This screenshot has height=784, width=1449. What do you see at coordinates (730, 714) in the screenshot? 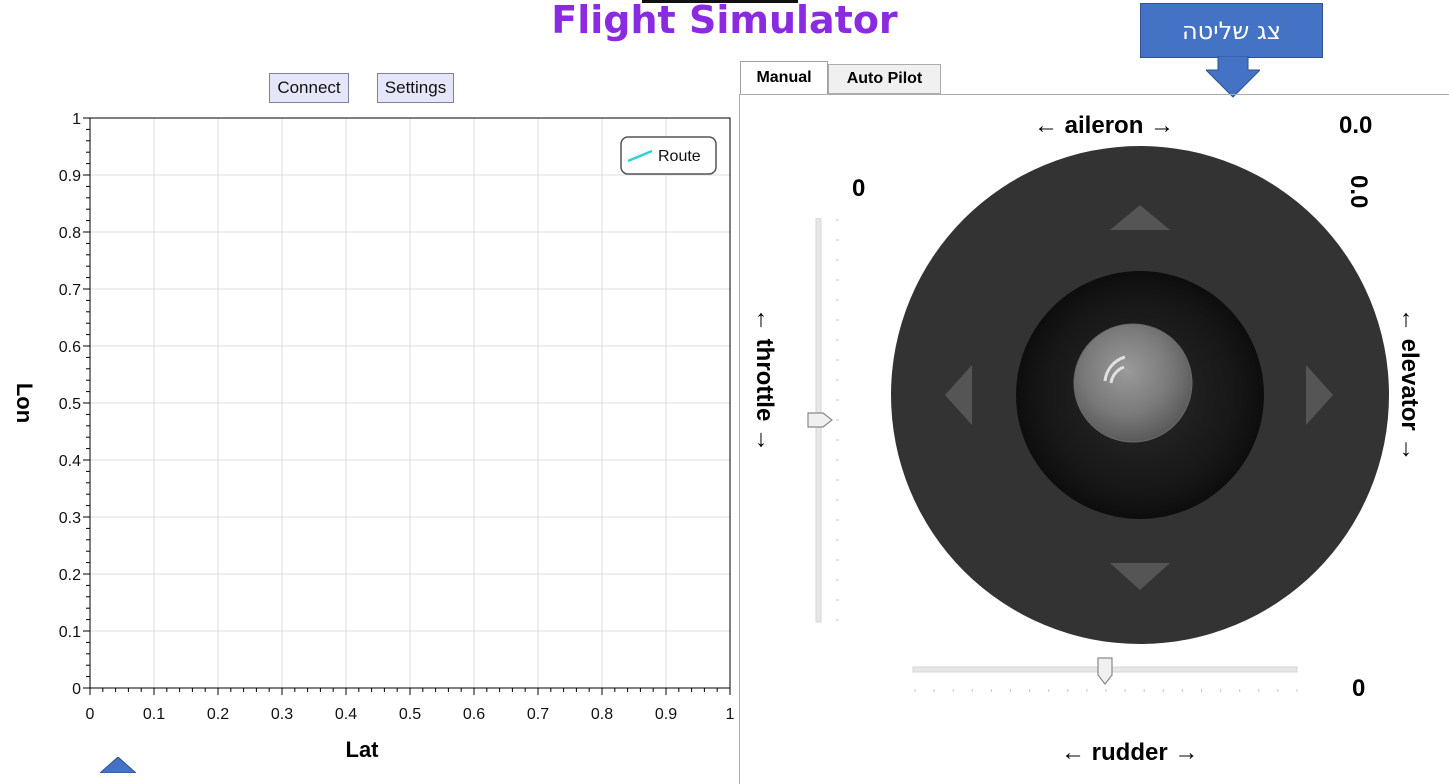
I see `chart-x-tick-label: 1` at bounding box center [730, 714].